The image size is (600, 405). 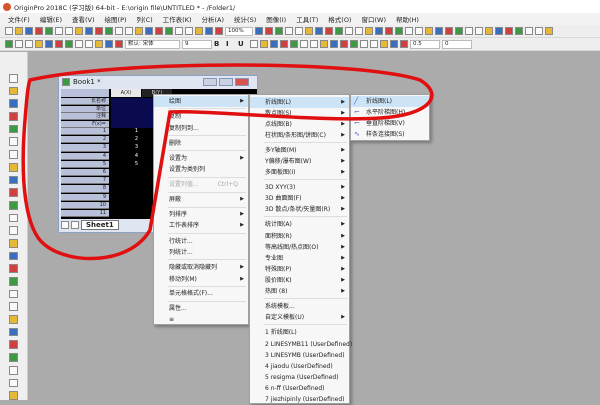 What do you see at coordinates (299, 280) in the screenshot?
I see `menu-item: 股价图(K) ▶` at bounding box center [299, 280].